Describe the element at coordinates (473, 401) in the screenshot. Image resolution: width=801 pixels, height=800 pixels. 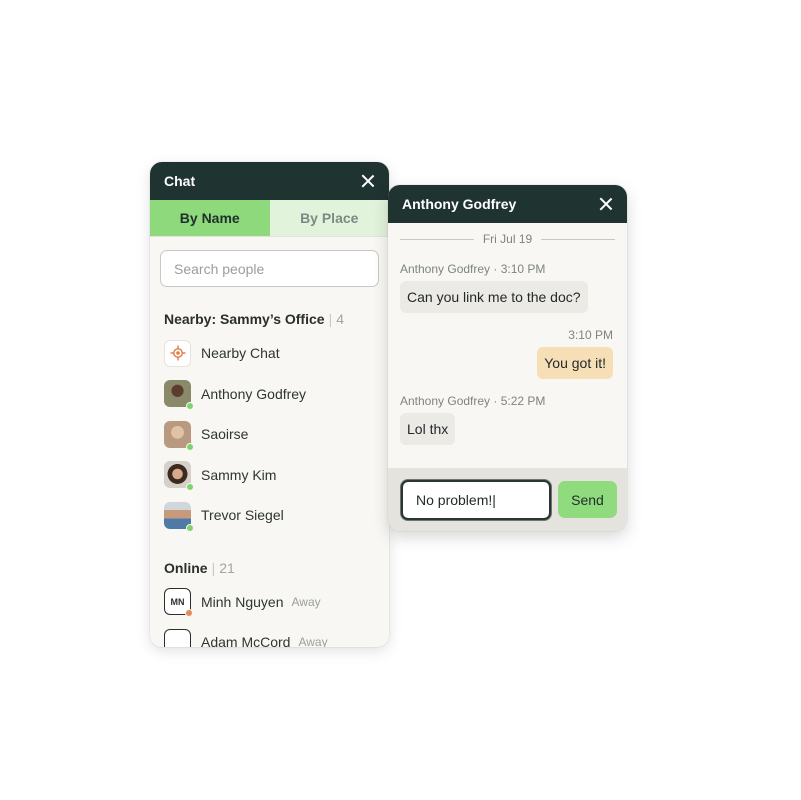
I see `message-meta: Anthony Godfrey · 5:22 PM` at that location.